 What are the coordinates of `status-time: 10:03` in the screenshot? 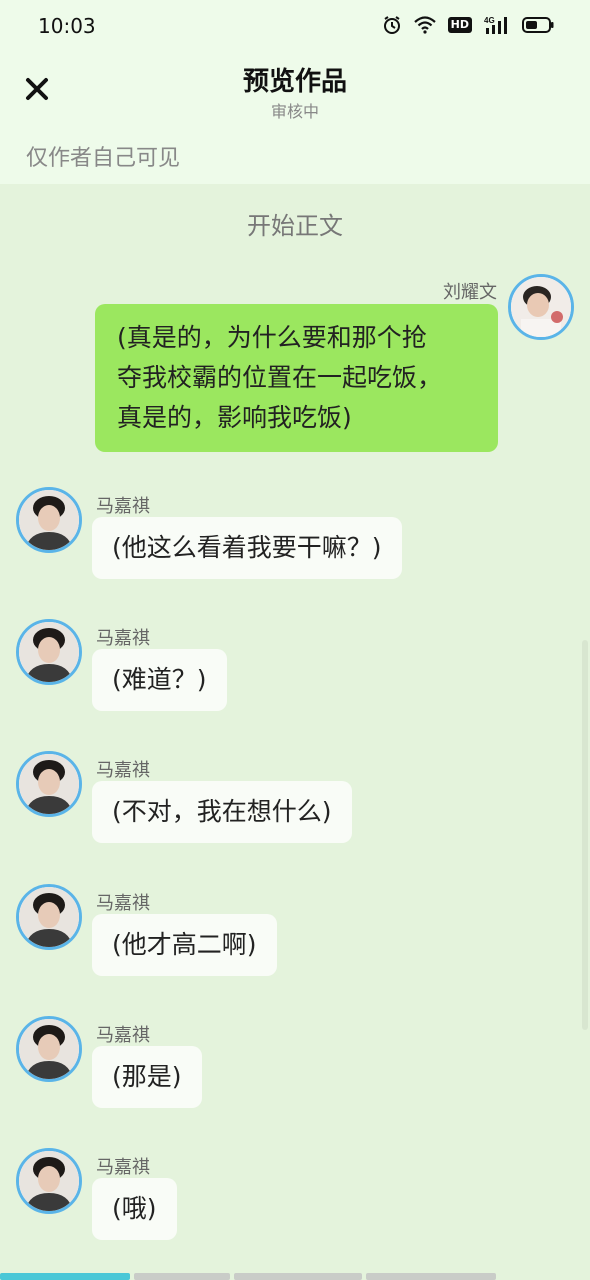 It's located at (67, 26).